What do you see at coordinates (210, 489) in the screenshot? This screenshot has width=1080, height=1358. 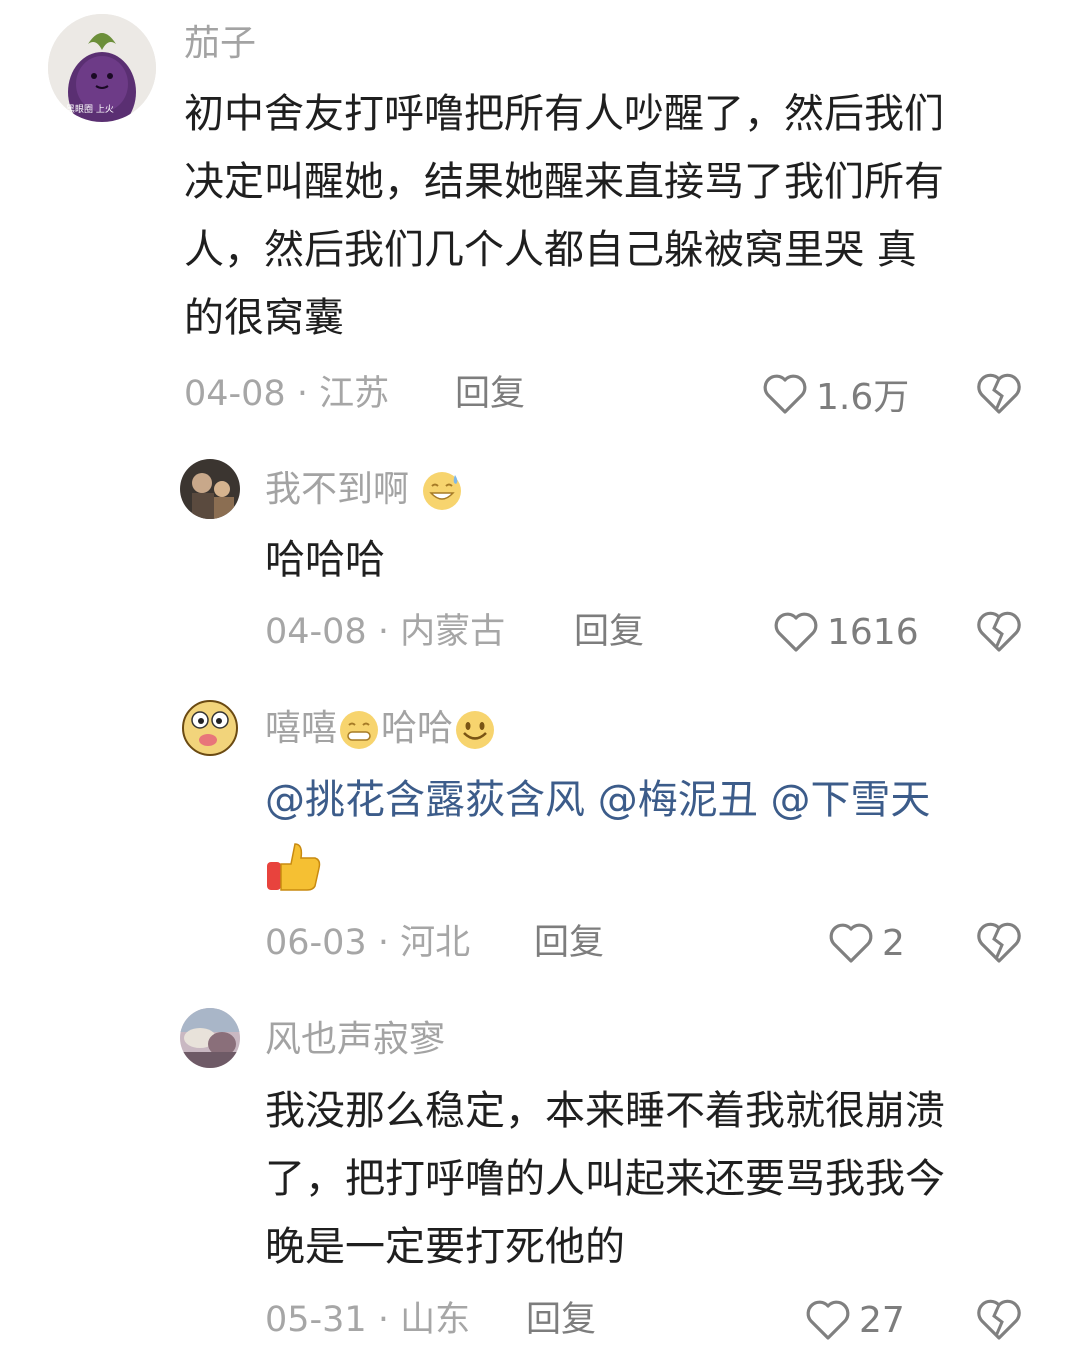 I see `photo-avatar` at bounding box center [210, 489].